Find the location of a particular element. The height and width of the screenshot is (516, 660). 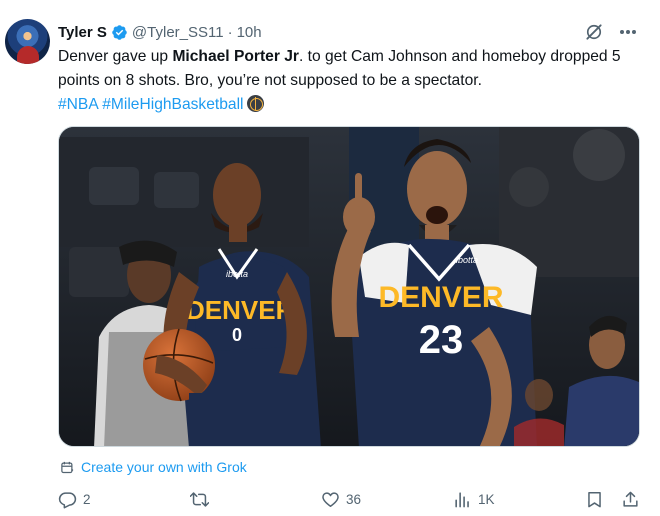

jersey-right-number: 23 is located at coordinates (441, 340).